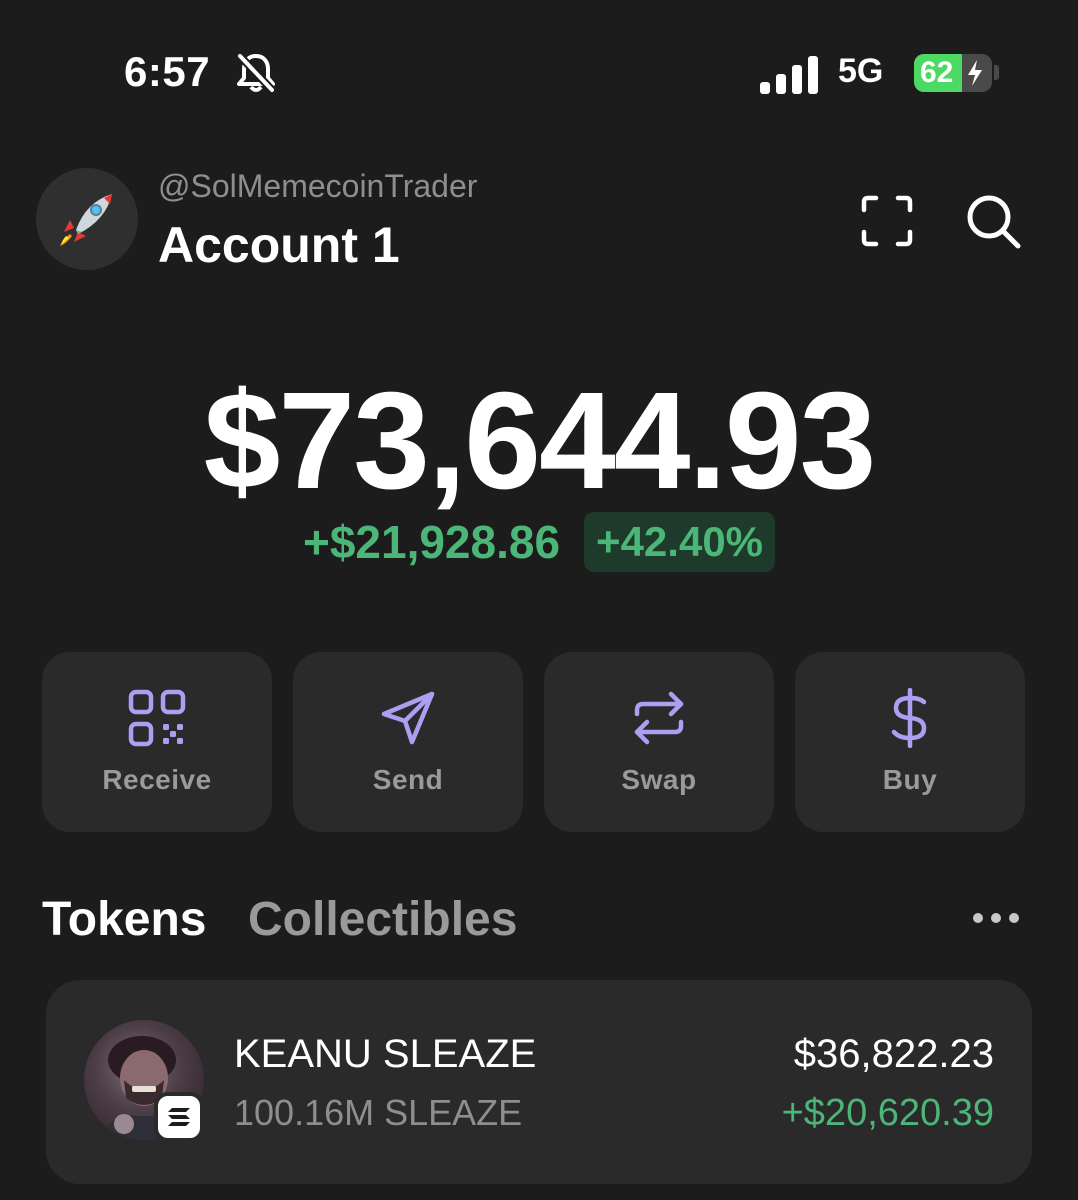  I want to click on network-label: 5G, so click(861, 71).